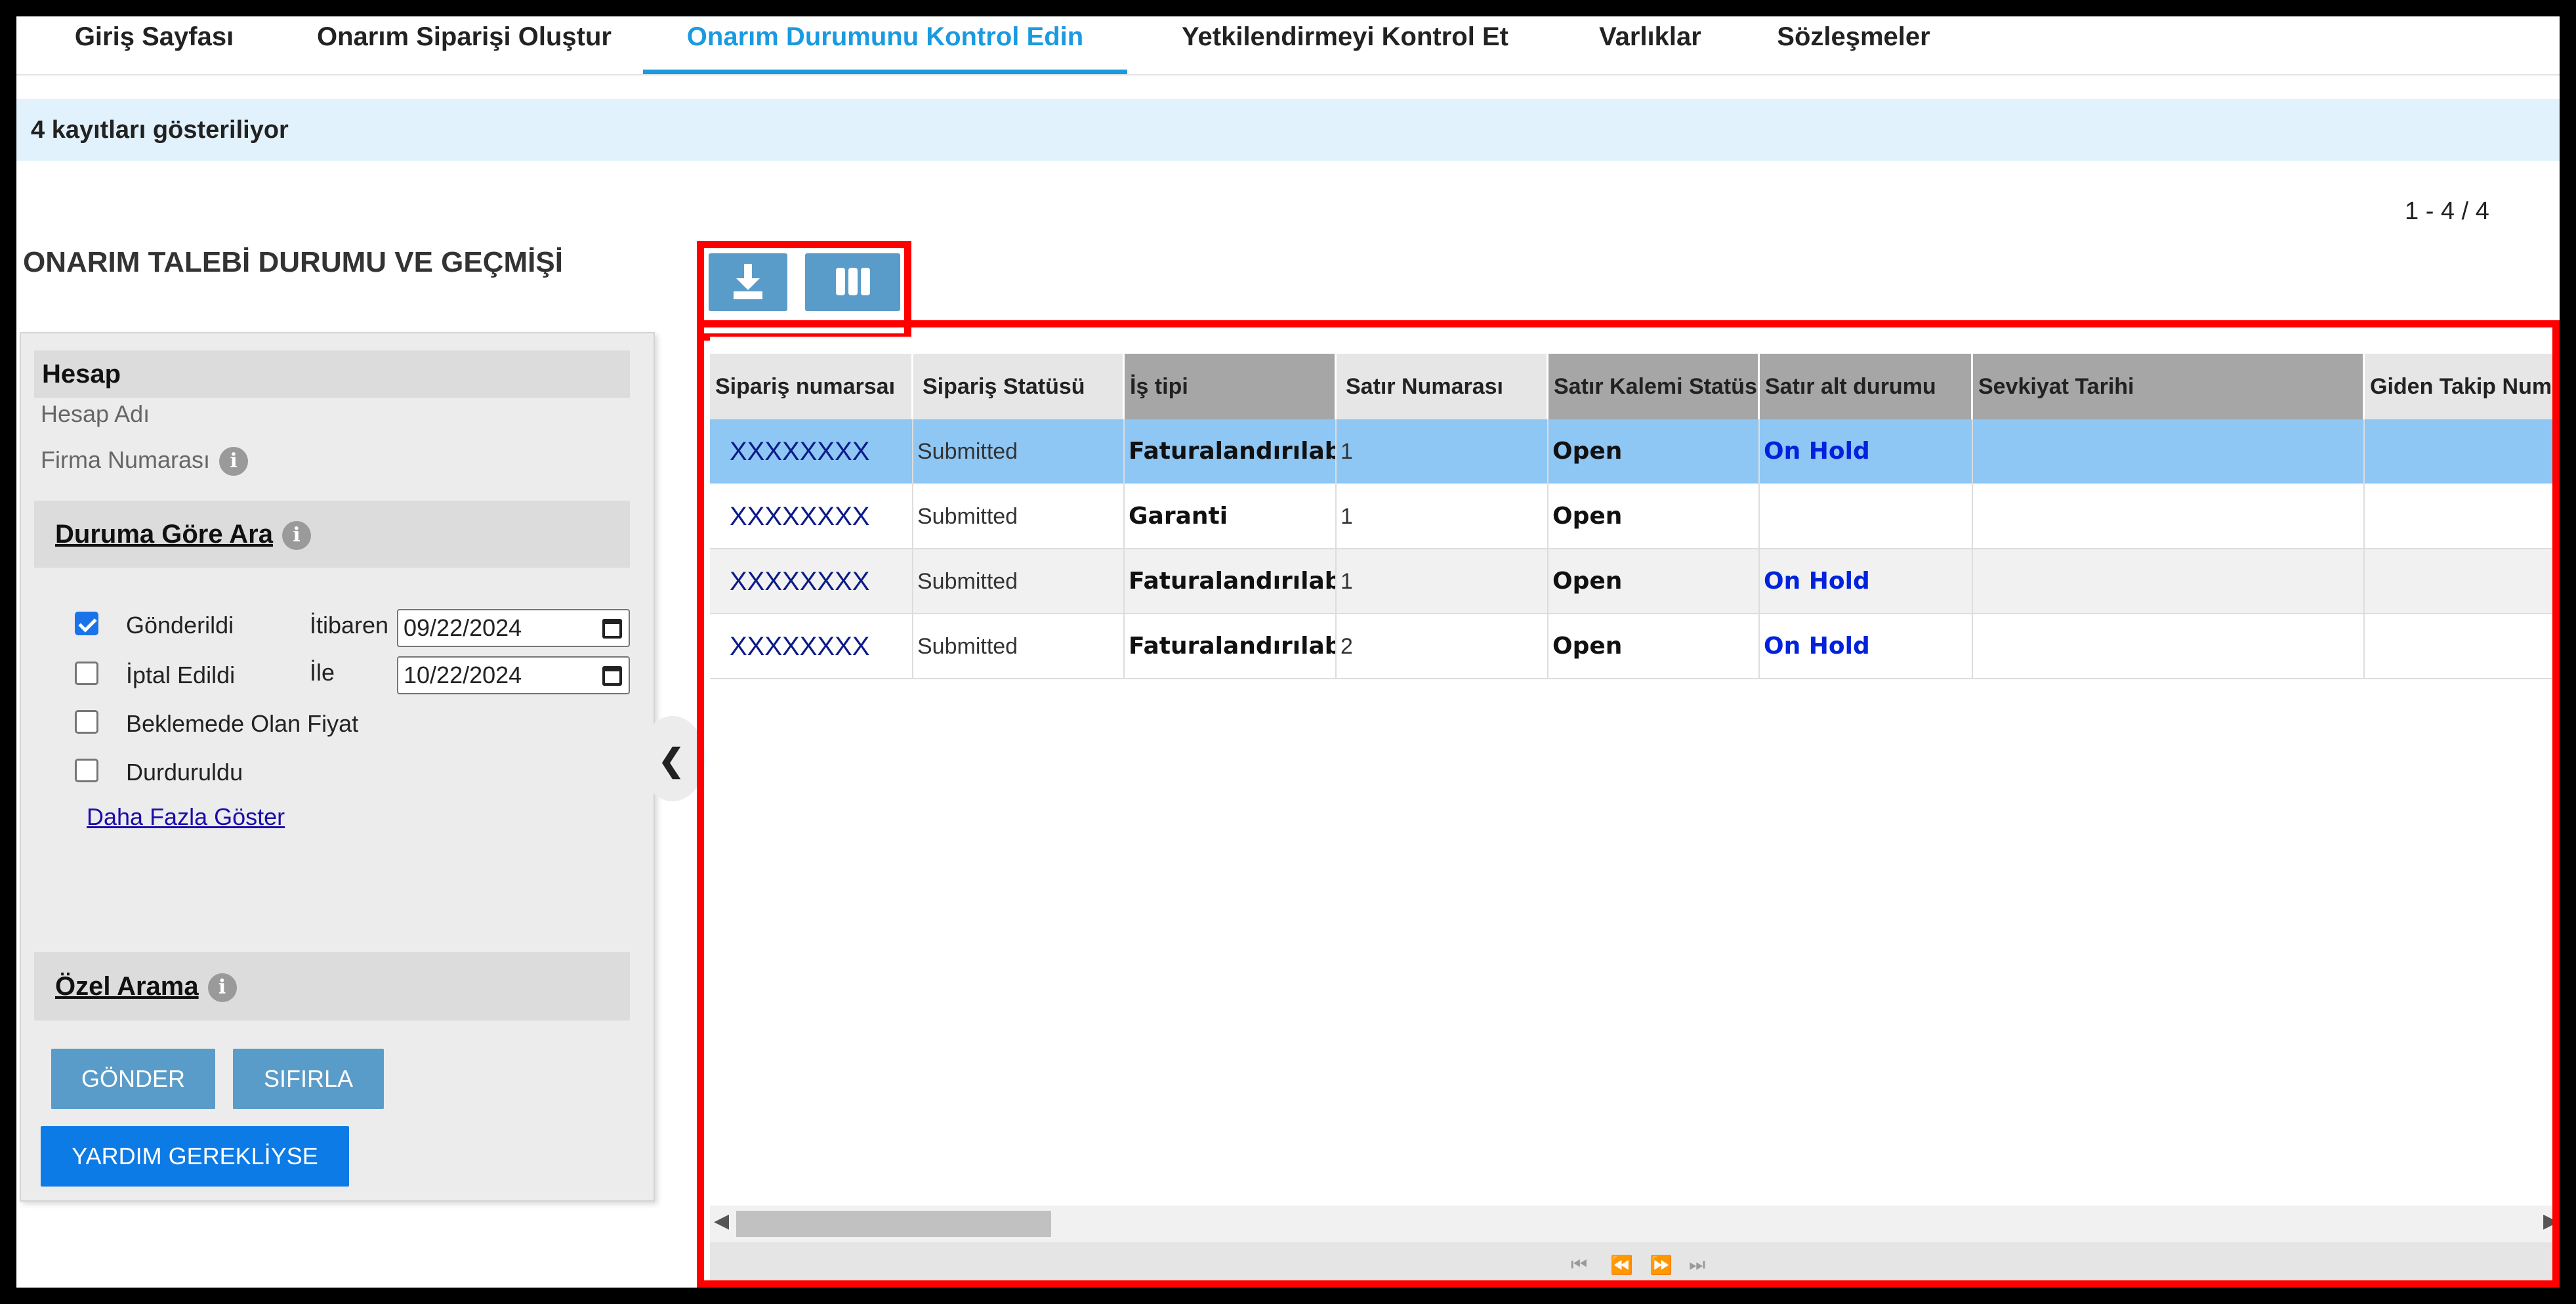  I want to click on account-section-heading: Hesap, so click(332, 374).